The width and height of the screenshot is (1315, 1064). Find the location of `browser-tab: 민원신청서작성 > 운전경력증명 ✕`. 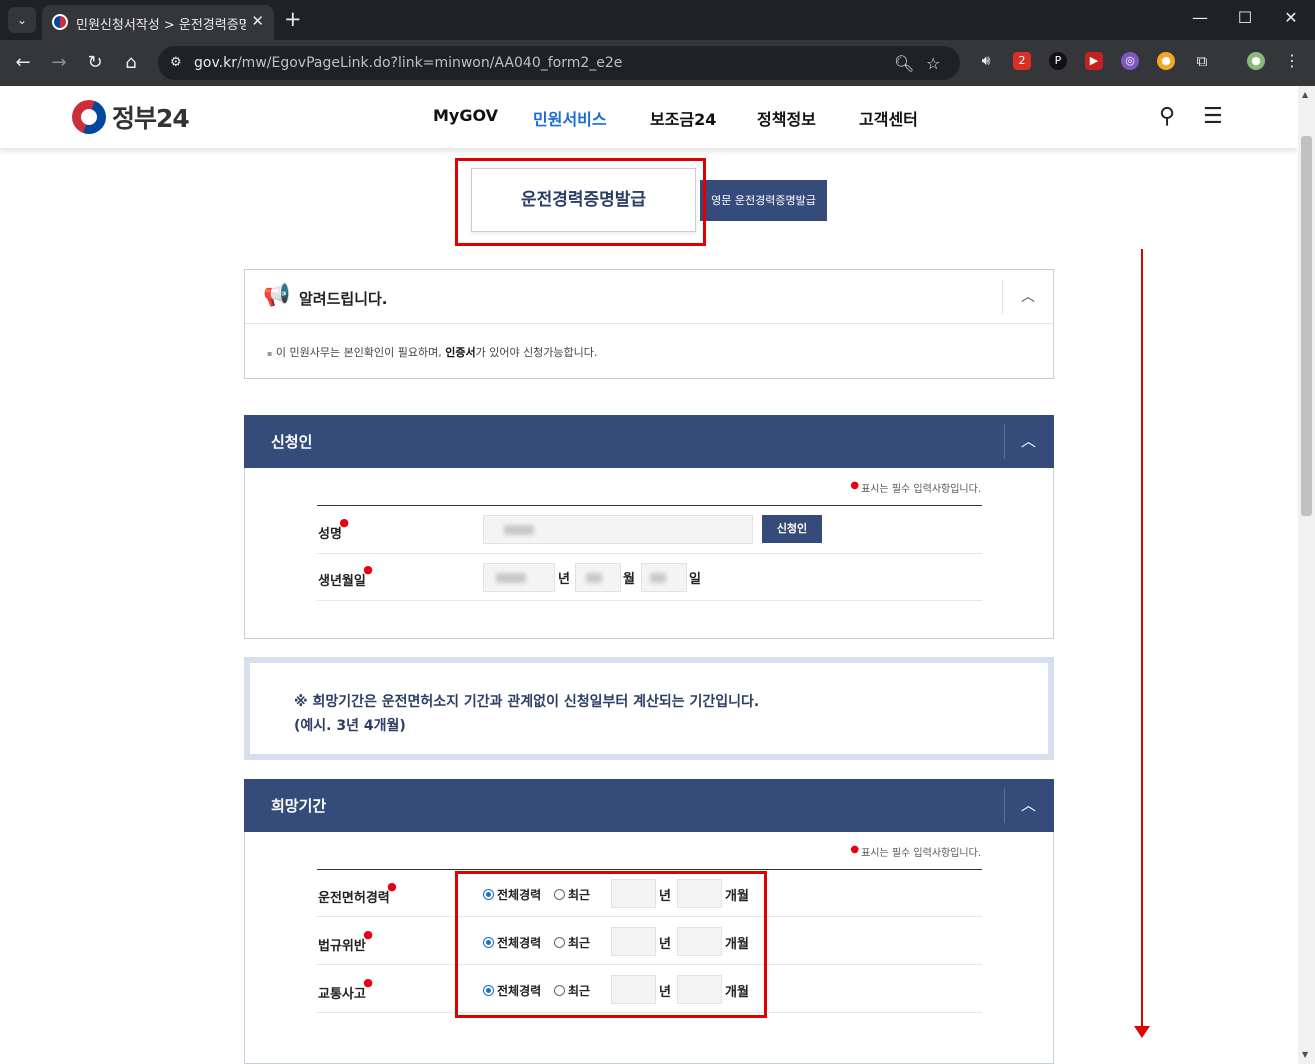

browser-tab: 민원신청서작성 > 운전경력증명 ✕ is located at coordinates (158, 22).